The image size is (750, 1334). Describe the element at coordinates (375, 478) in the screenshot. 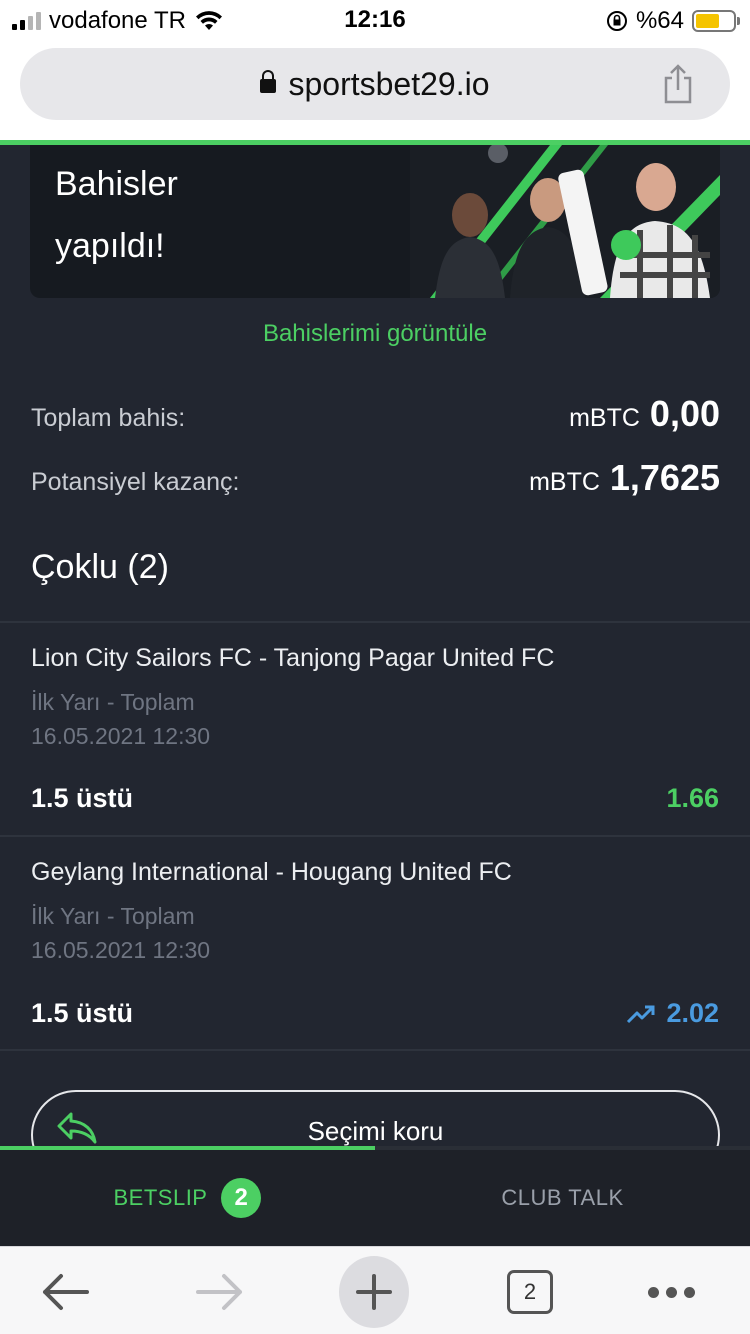

I see `potential-win-row: Potansiyel kazanç: mBTC 1,7625` at that location.